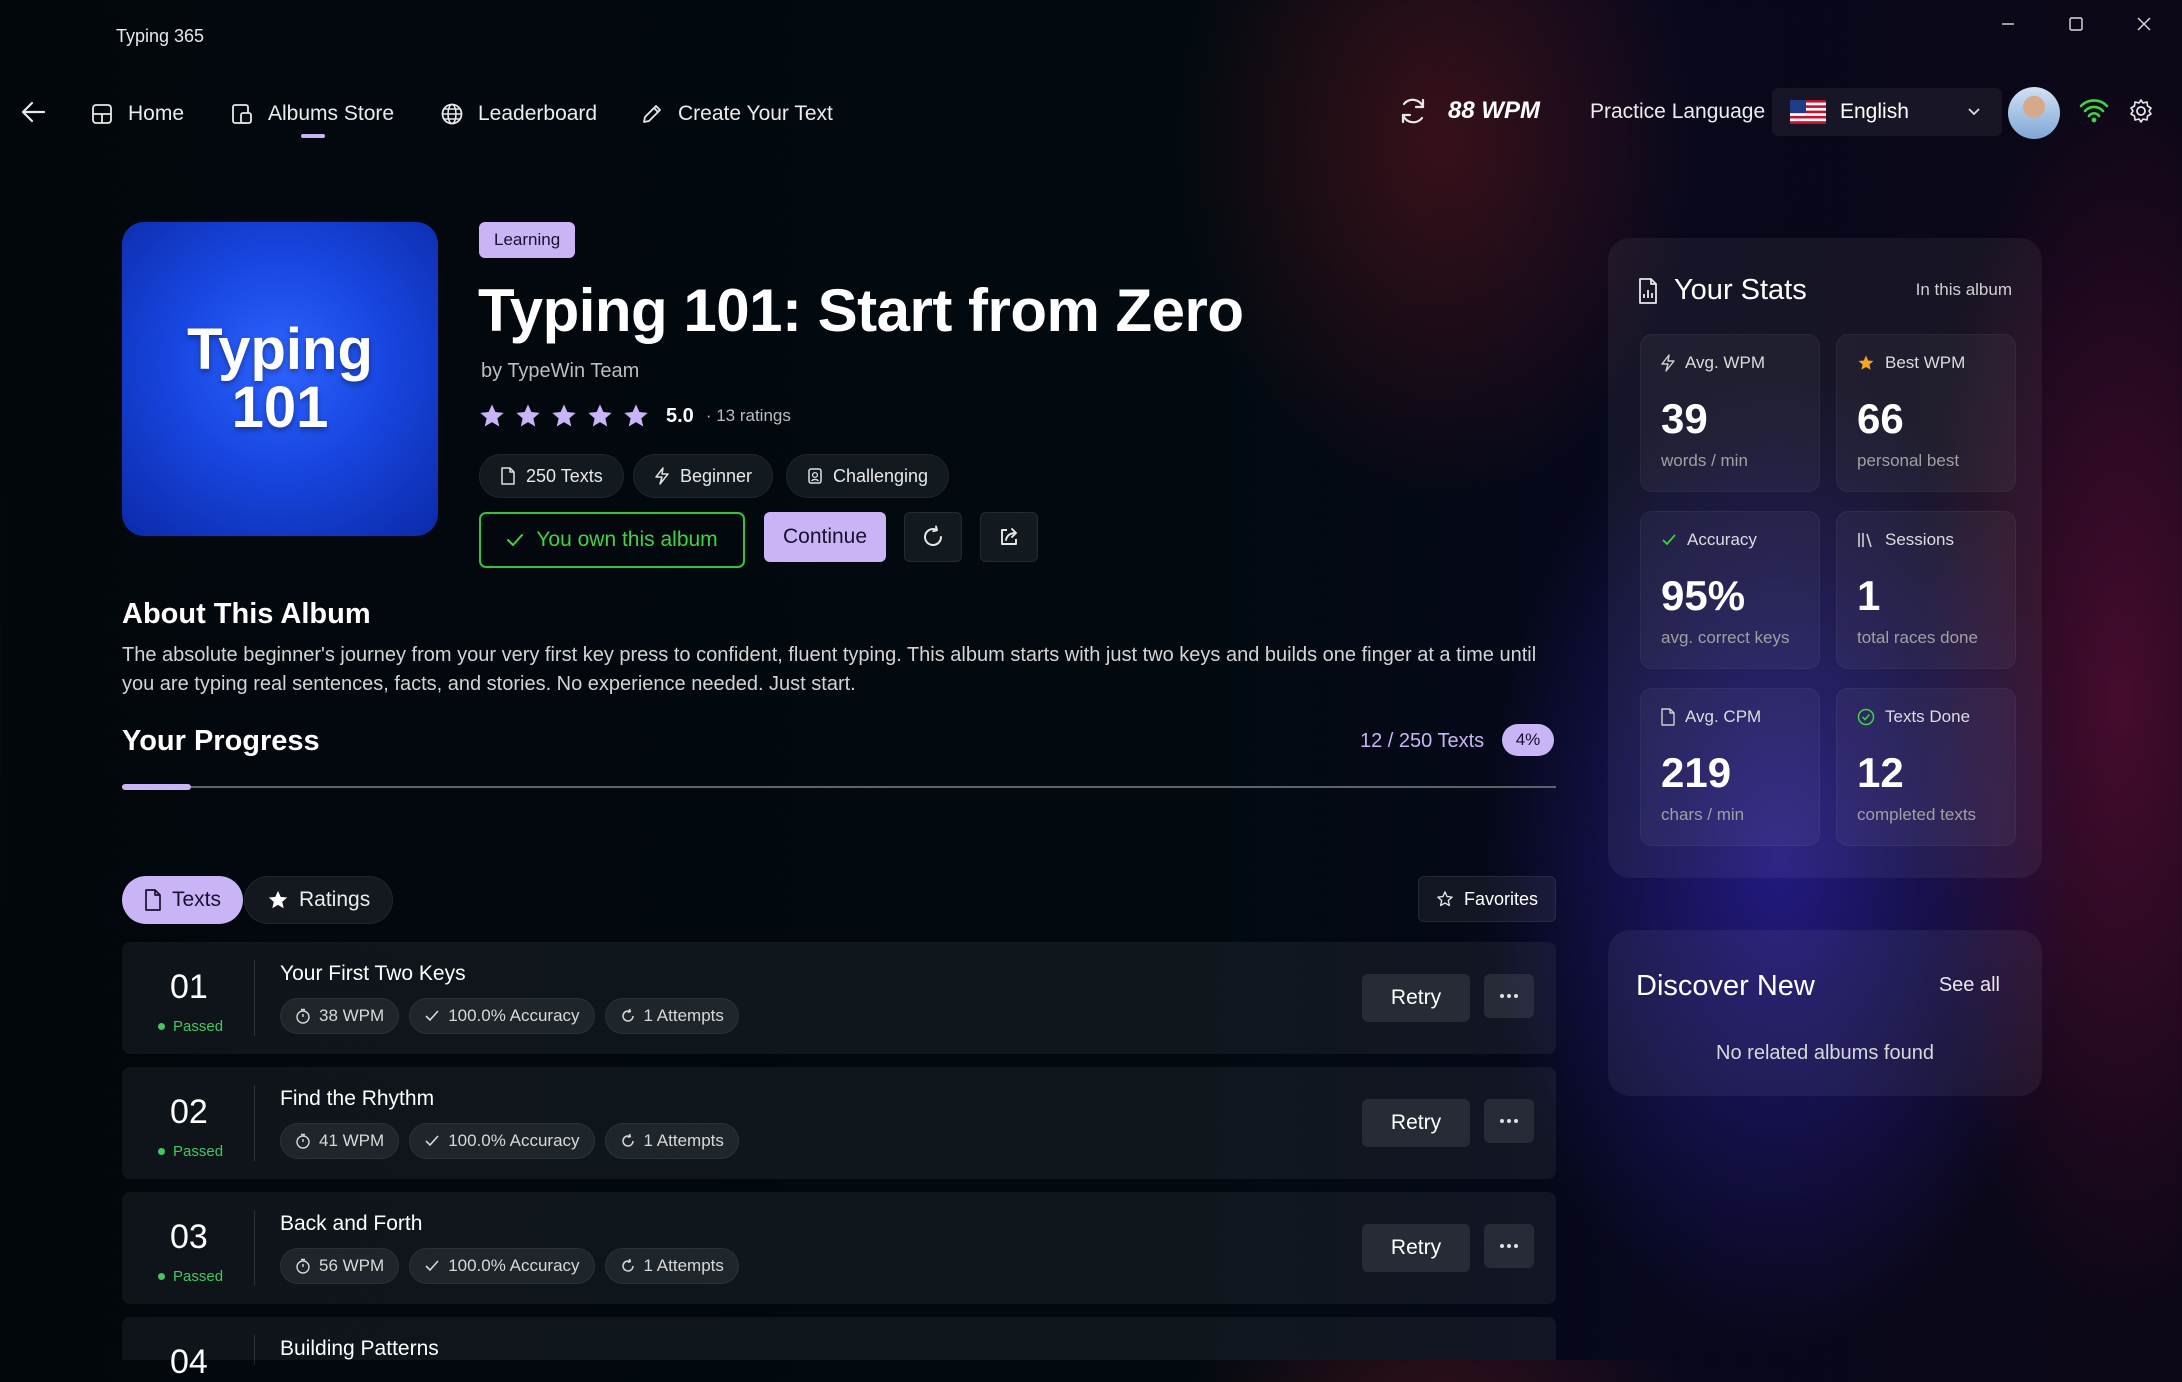 The image size is (2182, 1382). I want to click on stats-heading: Your Stats, so click(1740, 290).